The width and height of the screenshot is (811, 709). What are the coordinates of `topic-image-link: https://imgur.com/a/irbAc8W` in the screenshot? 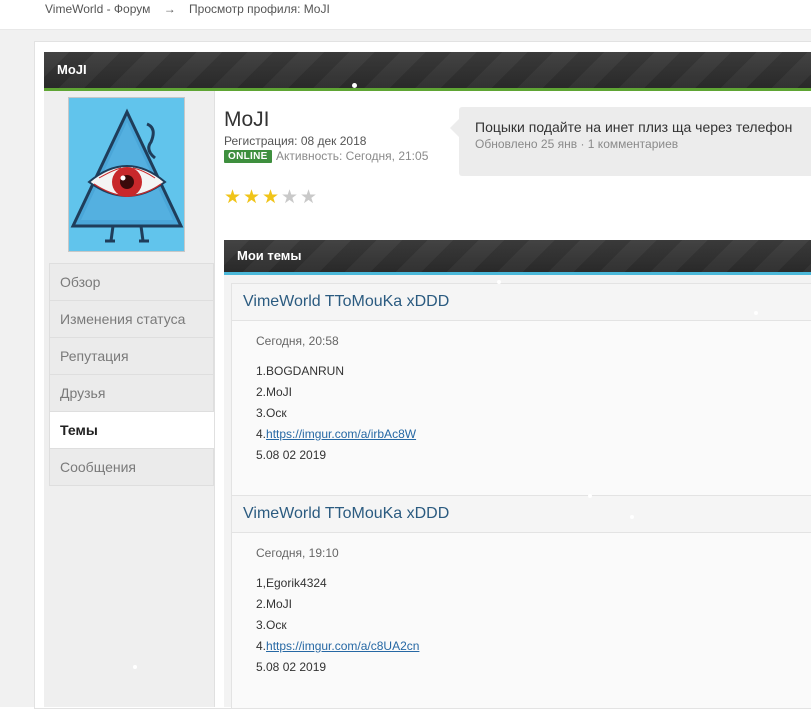 It's located at (341, 434).